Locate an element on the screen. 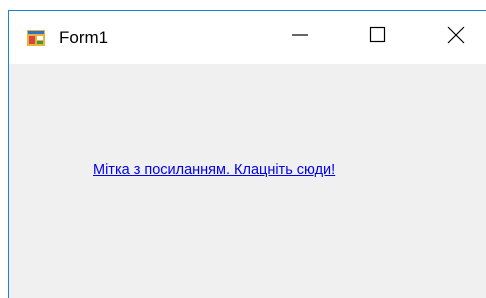  link-label: Мітка з посиланням. Клацніть сюди! is located at coordinates (214, 170).